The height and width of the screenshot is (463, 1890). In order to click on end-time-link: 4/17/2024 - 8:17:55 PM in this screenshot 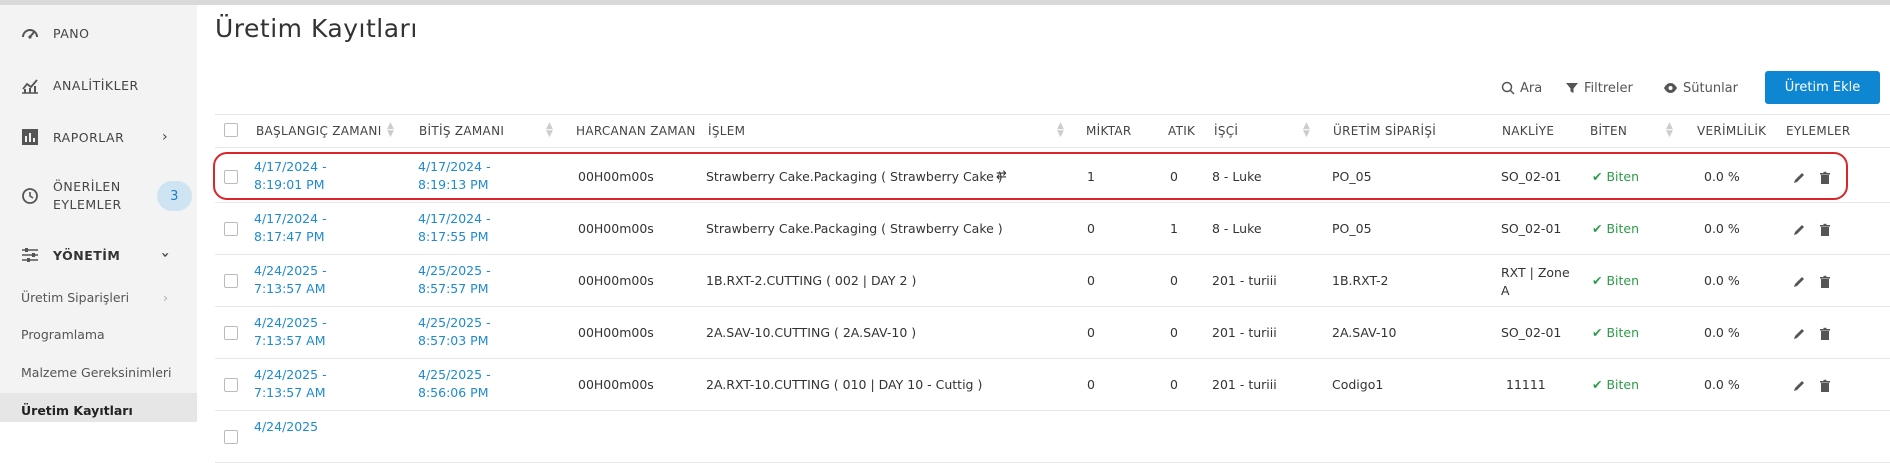, I will do `click(463, 228)`.